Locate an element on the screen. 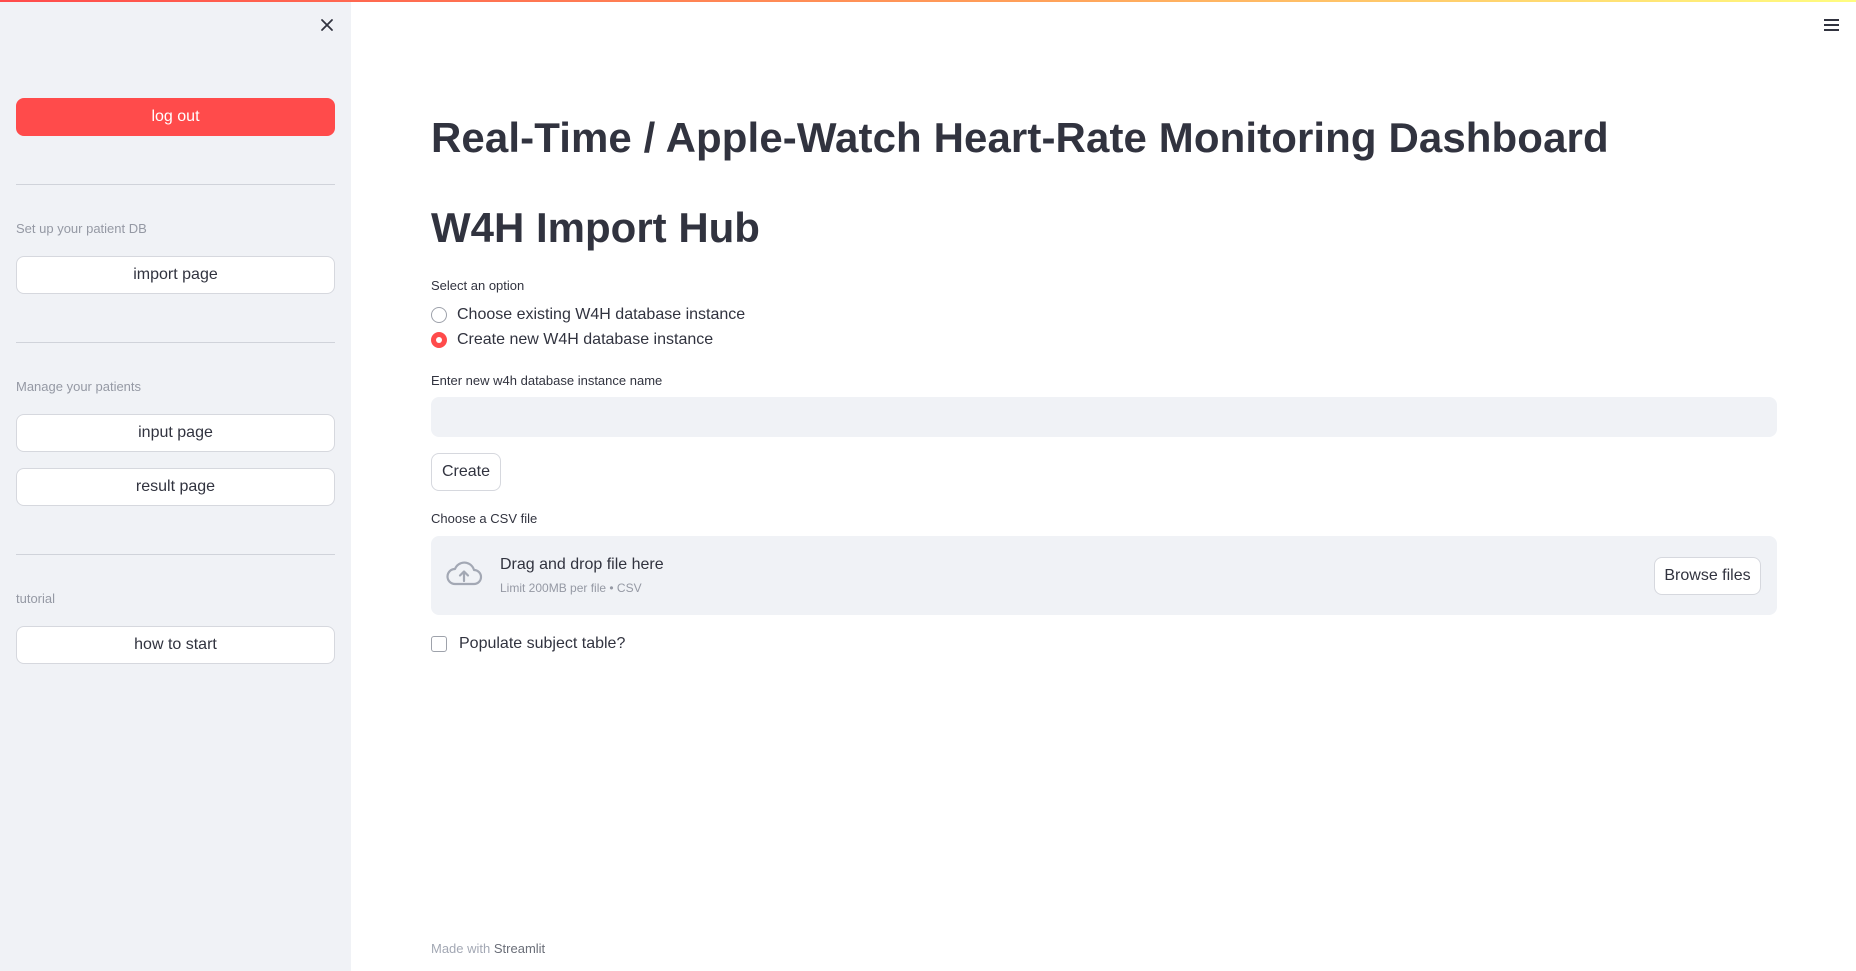 Image resolution: width=1856 pixels, height=971 pixels. sidebar-caption-manage: Manage your patients is located at coordinates (79, 386).